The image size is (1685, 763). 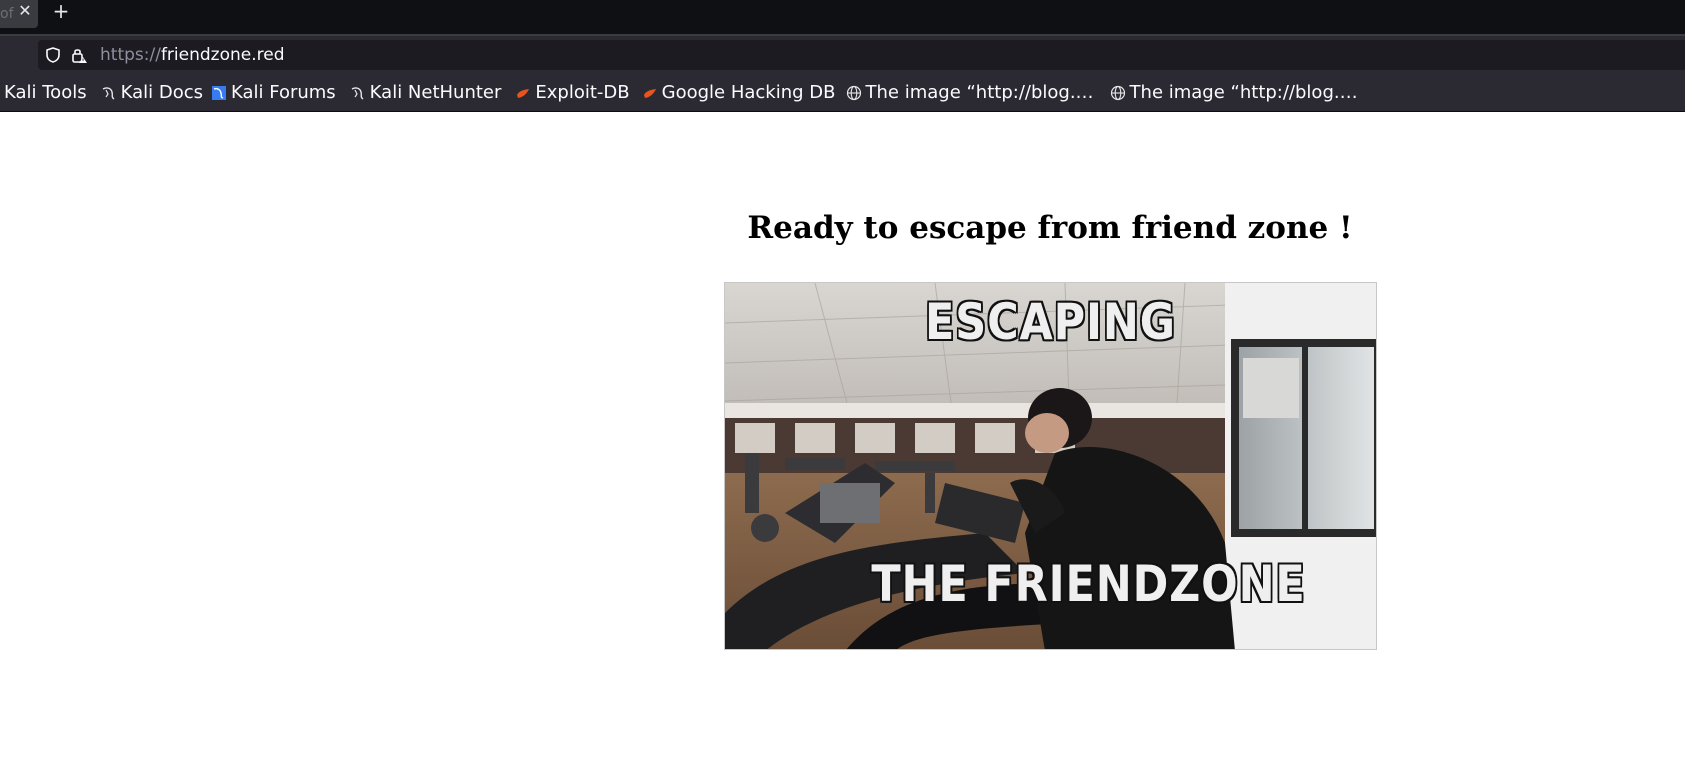 What do you see at coordinates (283, 92) in the screenshot?
I see `bookmark-label: Kali Forums` at bounding box center [283, 92].